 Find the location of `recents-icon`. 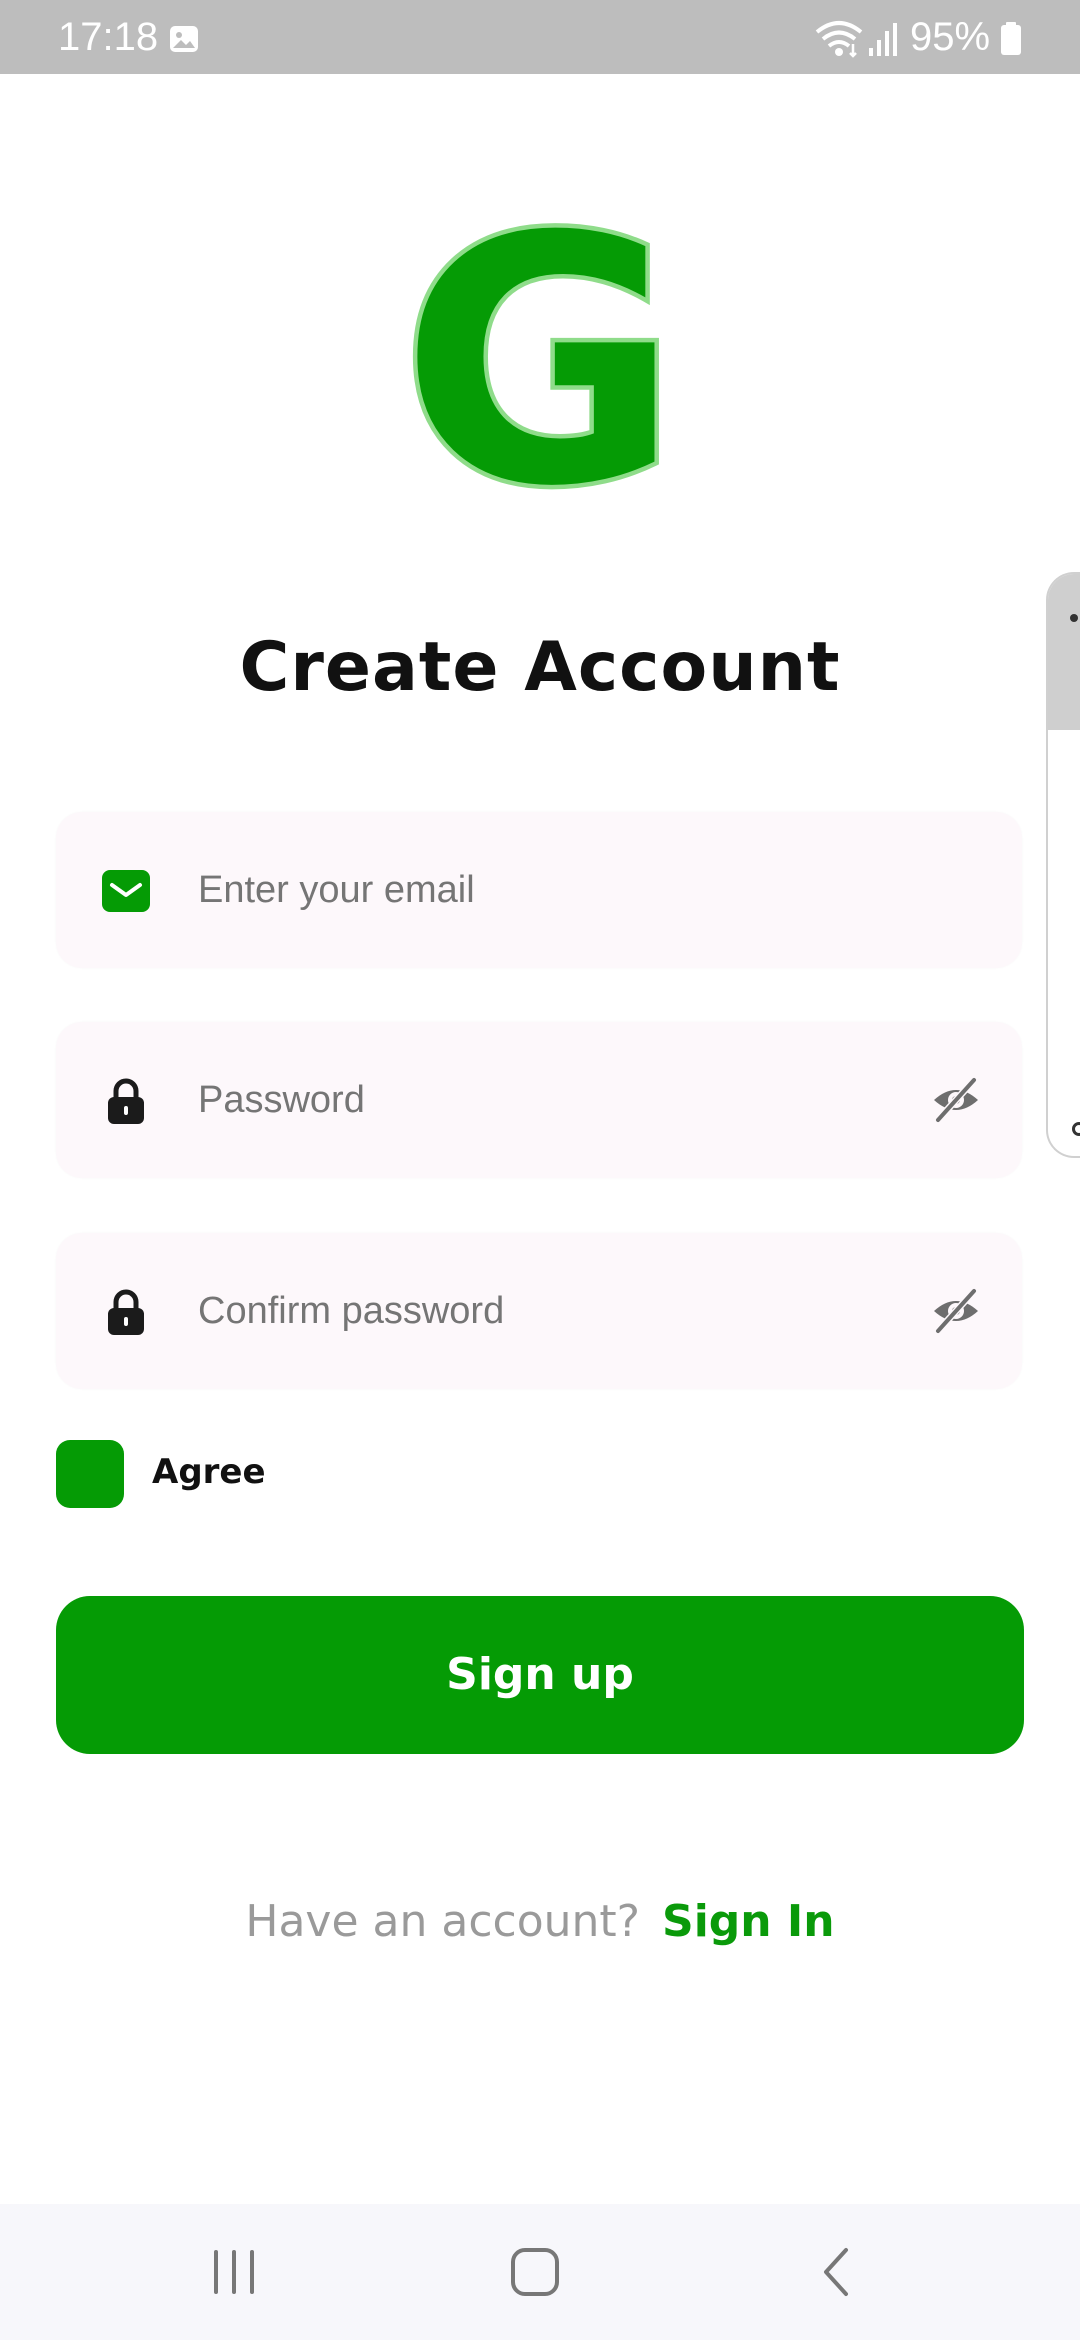

recents-icon is located at coordinates (234, 2272).